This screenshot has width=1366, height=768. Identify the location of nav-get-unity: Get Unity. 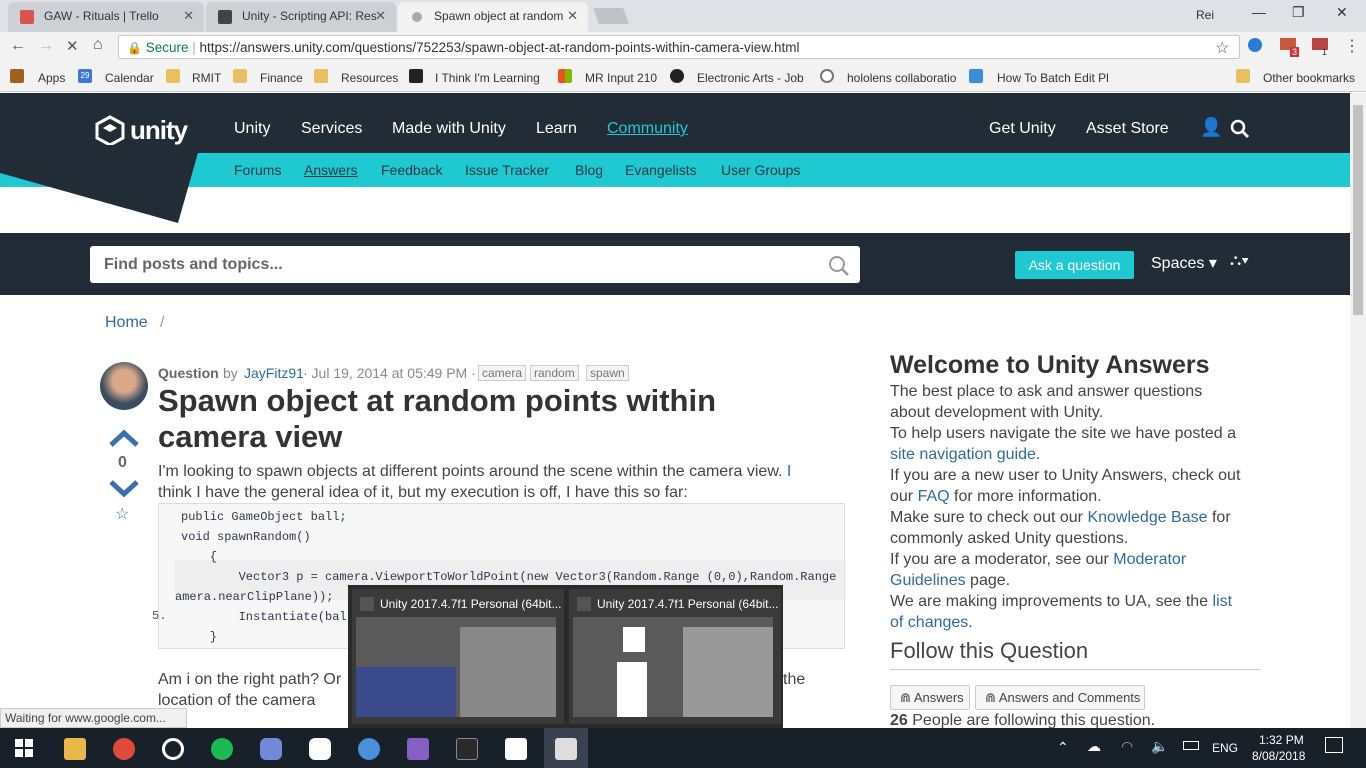
(1022, 129).